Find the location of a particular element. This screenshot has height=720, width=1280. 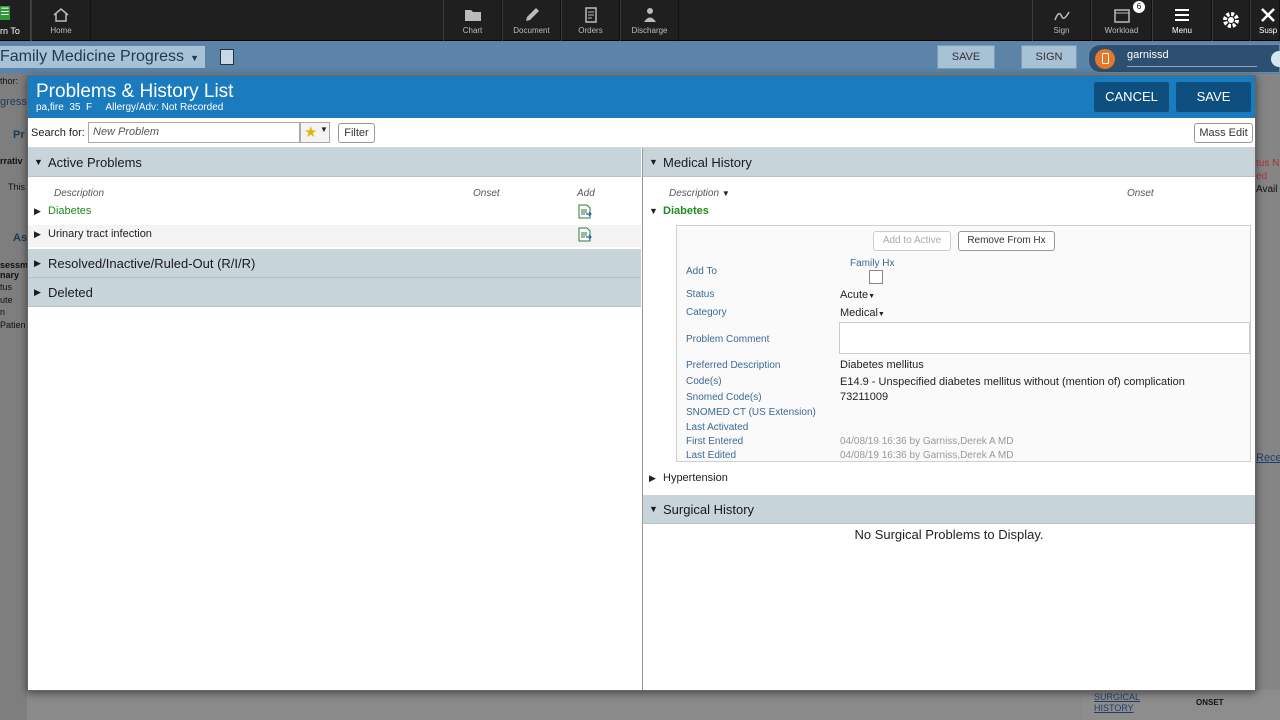

phone-icon is located at coordinates (1105, 59).